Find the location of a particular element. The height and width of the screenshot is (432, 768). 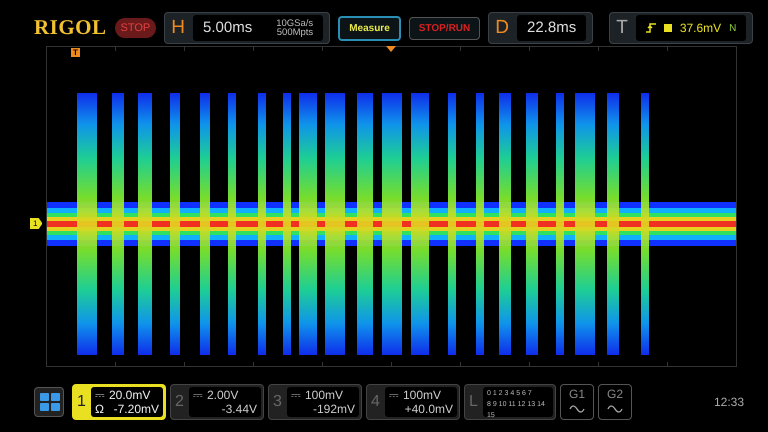

brand-logo: RIGOL is located at coordinates (70, 28).